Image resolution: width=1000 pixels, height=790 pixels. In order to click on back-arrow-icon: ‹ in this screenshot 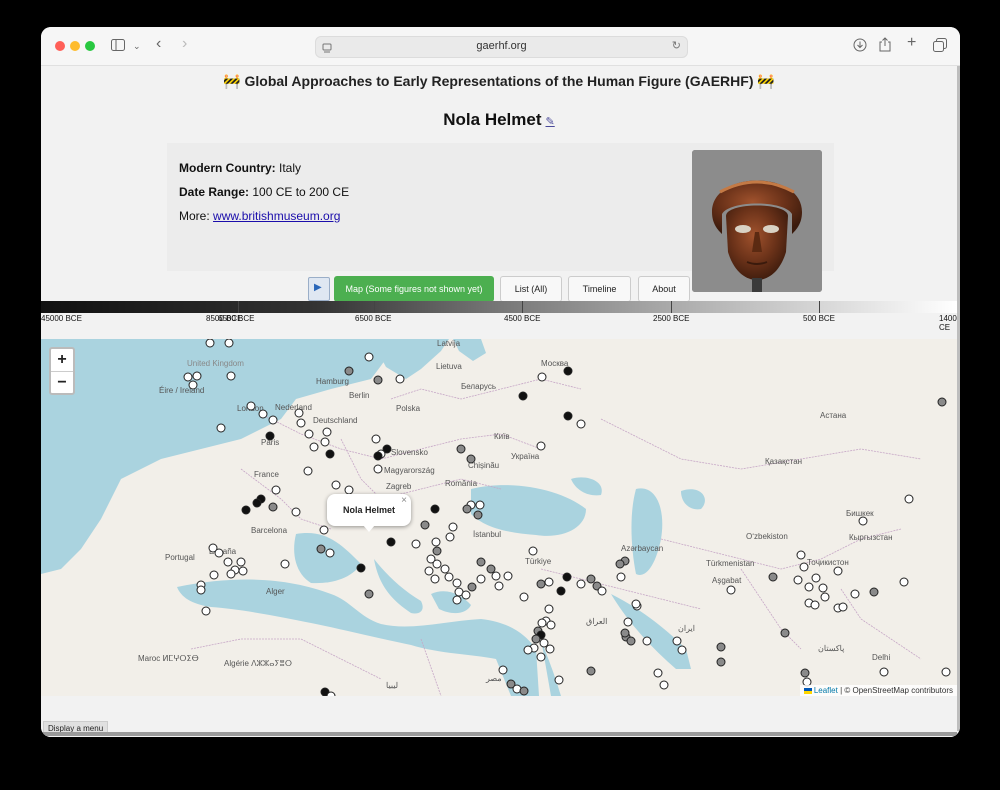, I will do `click(158, 44)`.